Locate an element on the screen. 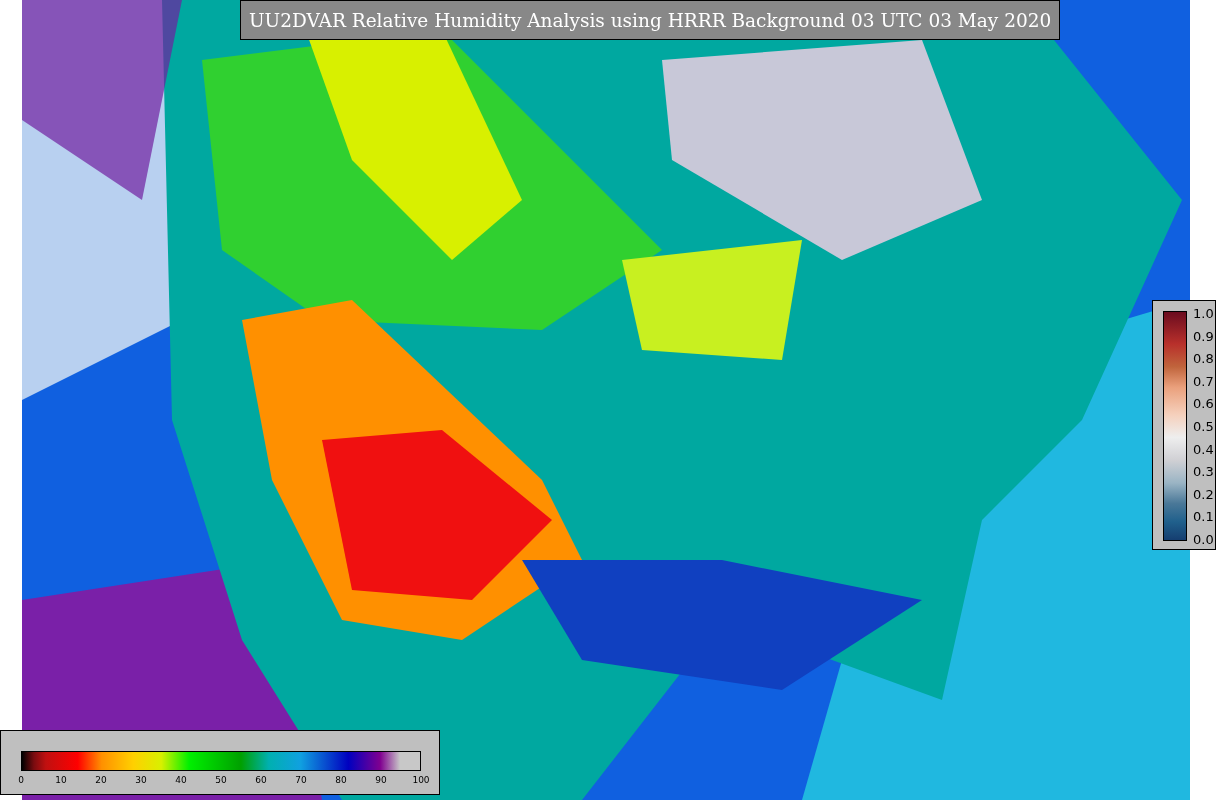  colorbar-tick-label: 20 is located at coordinates (101, 780).